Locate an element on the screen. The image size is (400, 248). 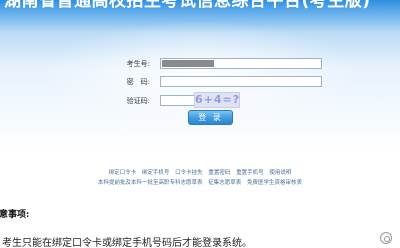
notice-heading: 意事项: is located at coordinates (15, 215).